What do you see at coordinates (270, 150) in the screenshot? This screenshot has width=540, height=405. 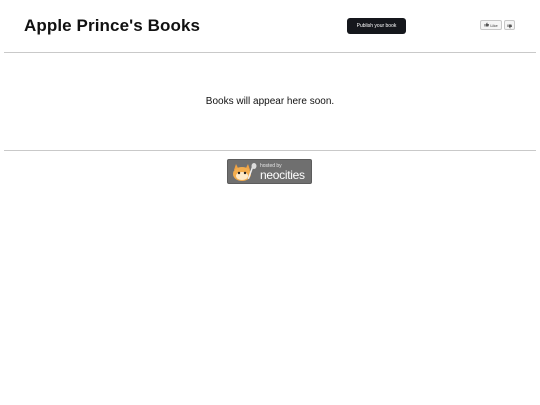 I see `footer-divider` at bounding box center [270, 150].